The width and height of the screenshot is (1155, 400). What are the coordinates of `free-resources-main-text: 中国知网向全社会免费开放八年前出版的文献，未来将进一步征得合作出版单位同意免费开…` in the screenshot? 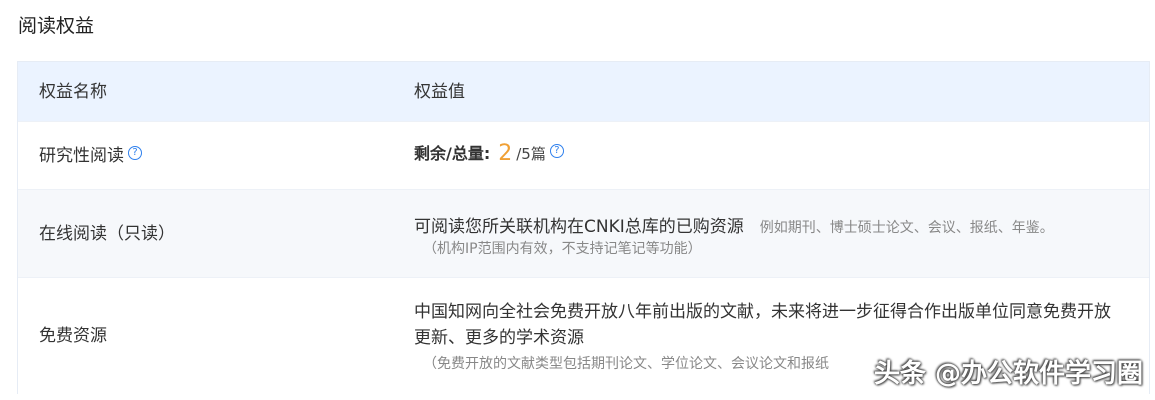 It's located at (762, 325).